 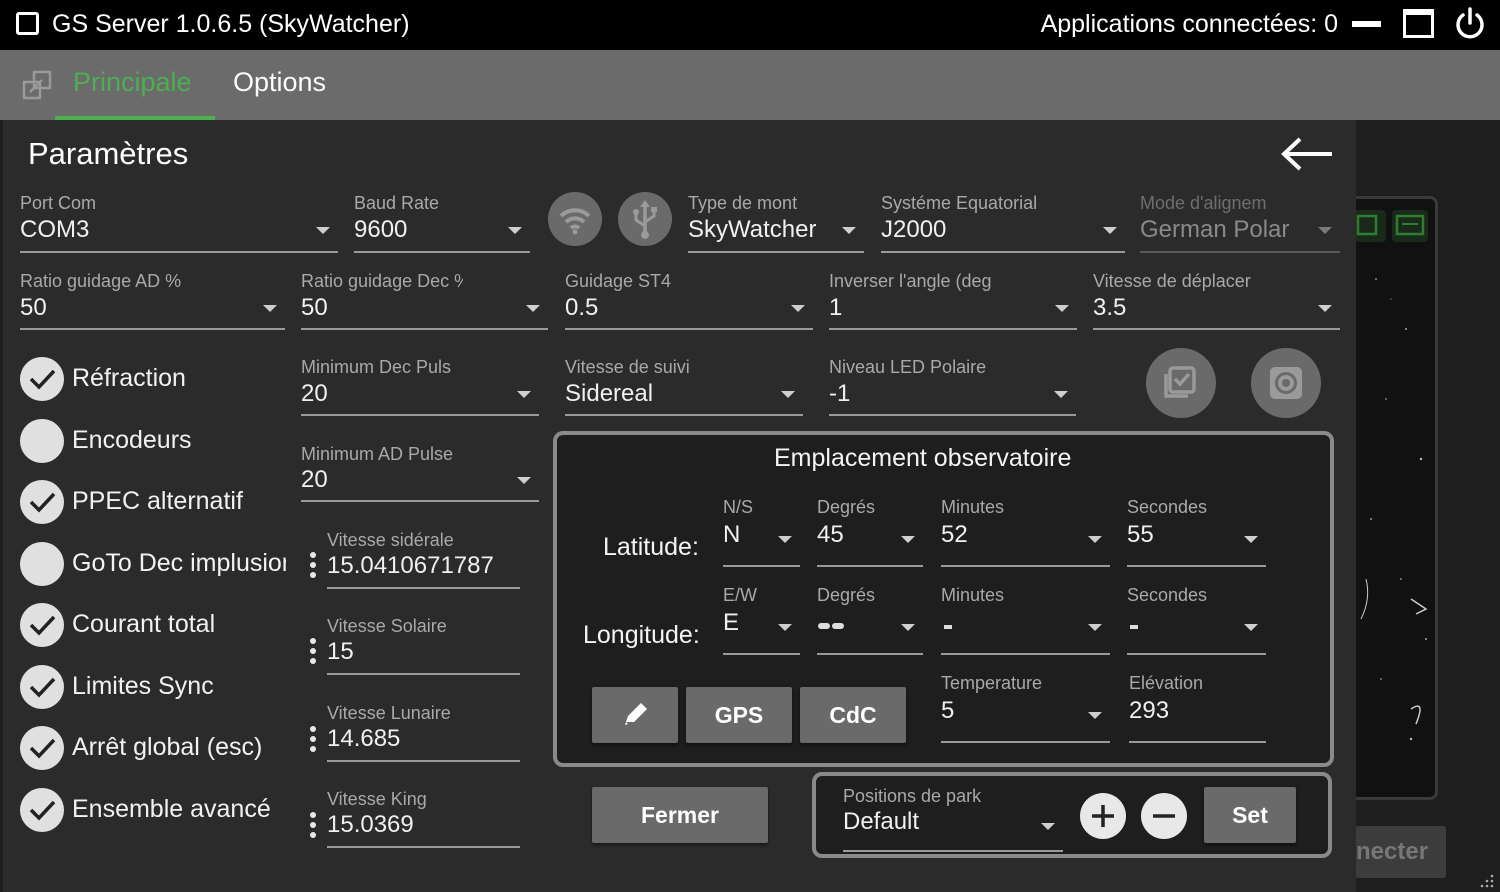 What do you see at coordinates (1250, 815) in the screenshot?
I see `set-park-button: Set` at bounding box center [1250, 815].